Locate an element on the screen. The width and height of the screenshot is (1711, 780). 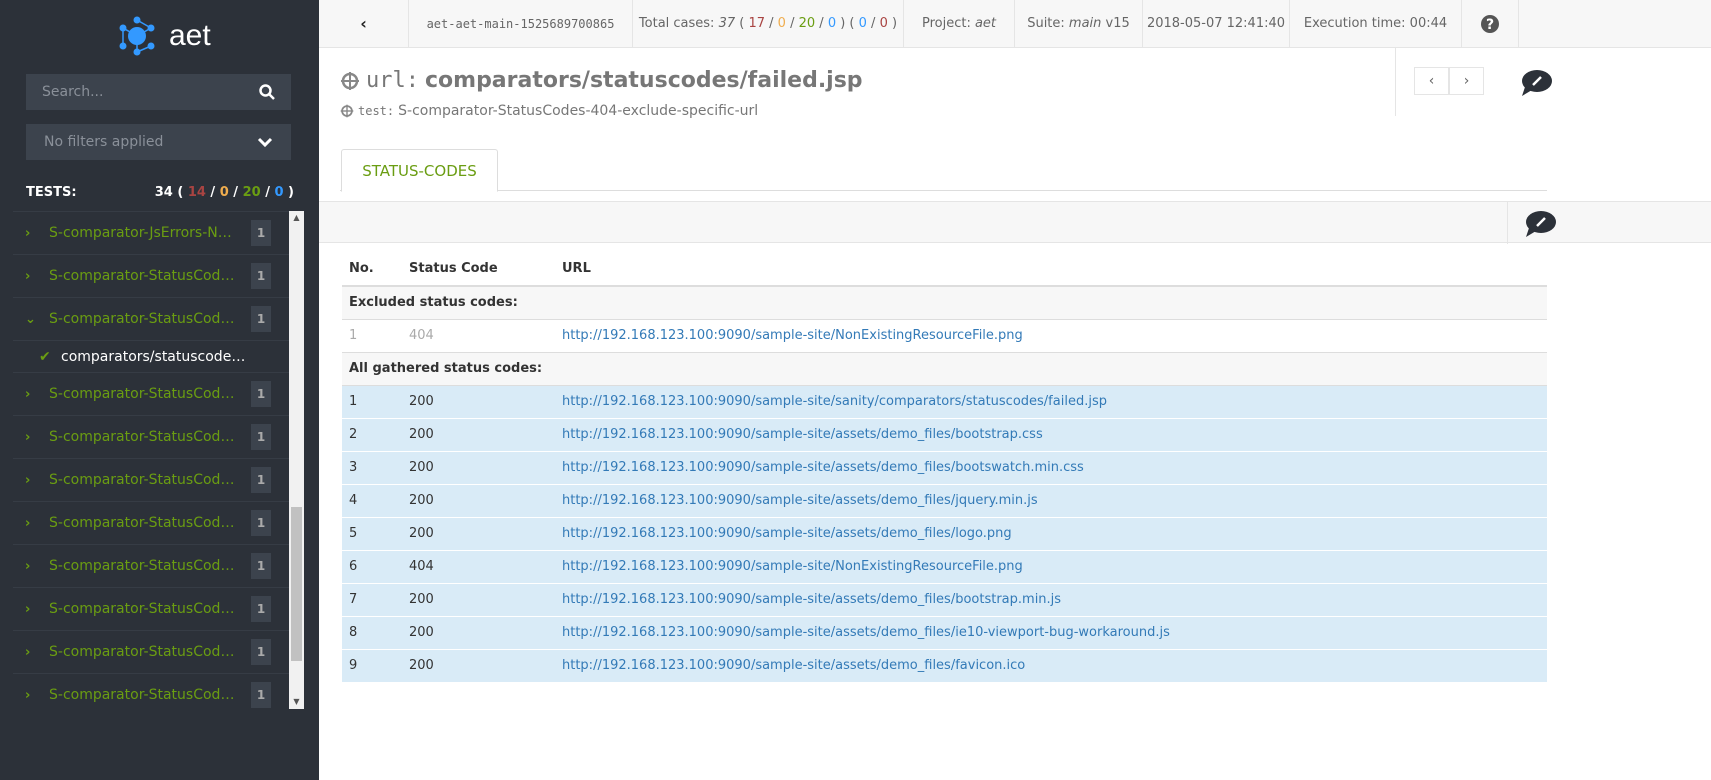
tests-counts: 34 ( 14 / 0 / 20 / 0 ) is located at coordinates (224, 192).